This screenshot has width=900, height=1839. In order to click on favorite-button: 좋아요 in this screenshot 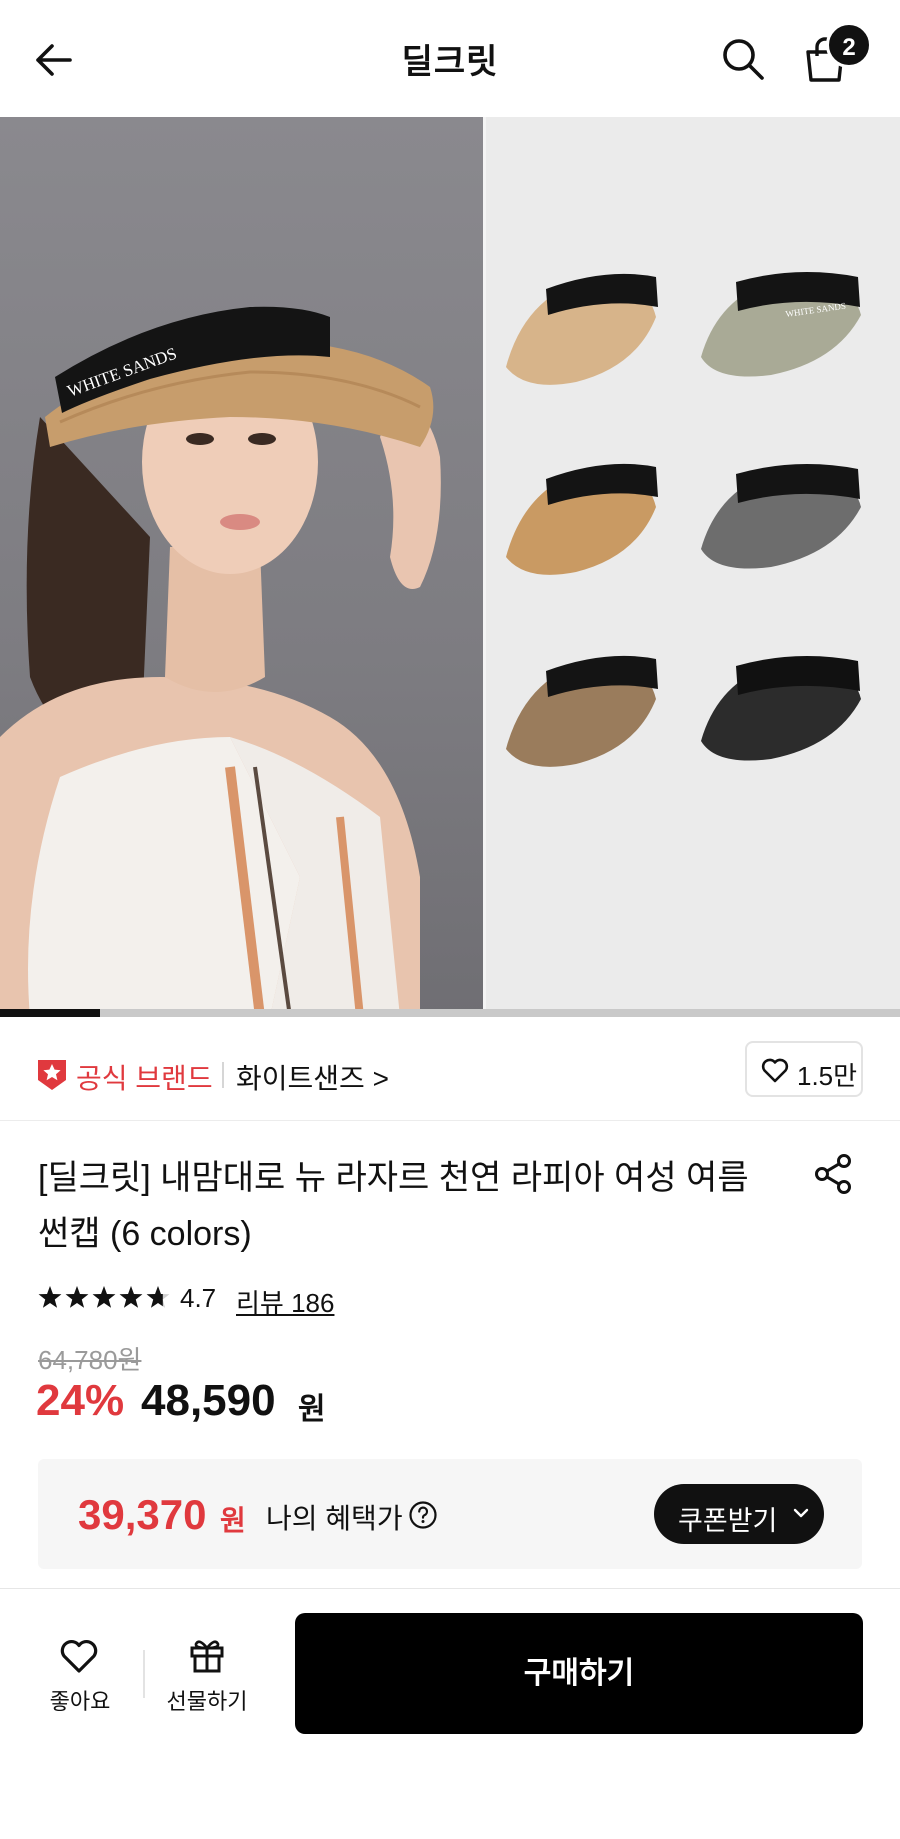, I will do `click(80, 1673)`.